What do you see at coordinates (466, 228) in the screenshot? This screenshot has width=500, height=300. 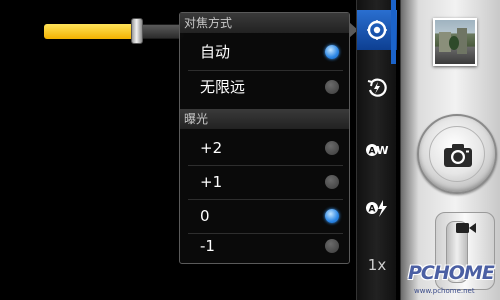 I see `video-camera-icon` at bounding box center [466, 228].